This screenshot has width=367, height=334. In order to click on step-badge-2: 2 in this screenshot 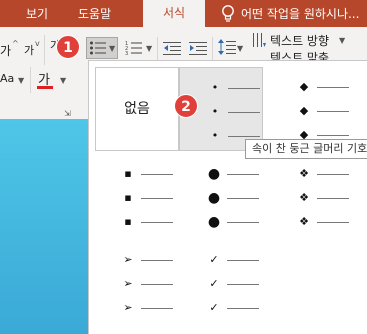, I will do `click(186, 106)`.